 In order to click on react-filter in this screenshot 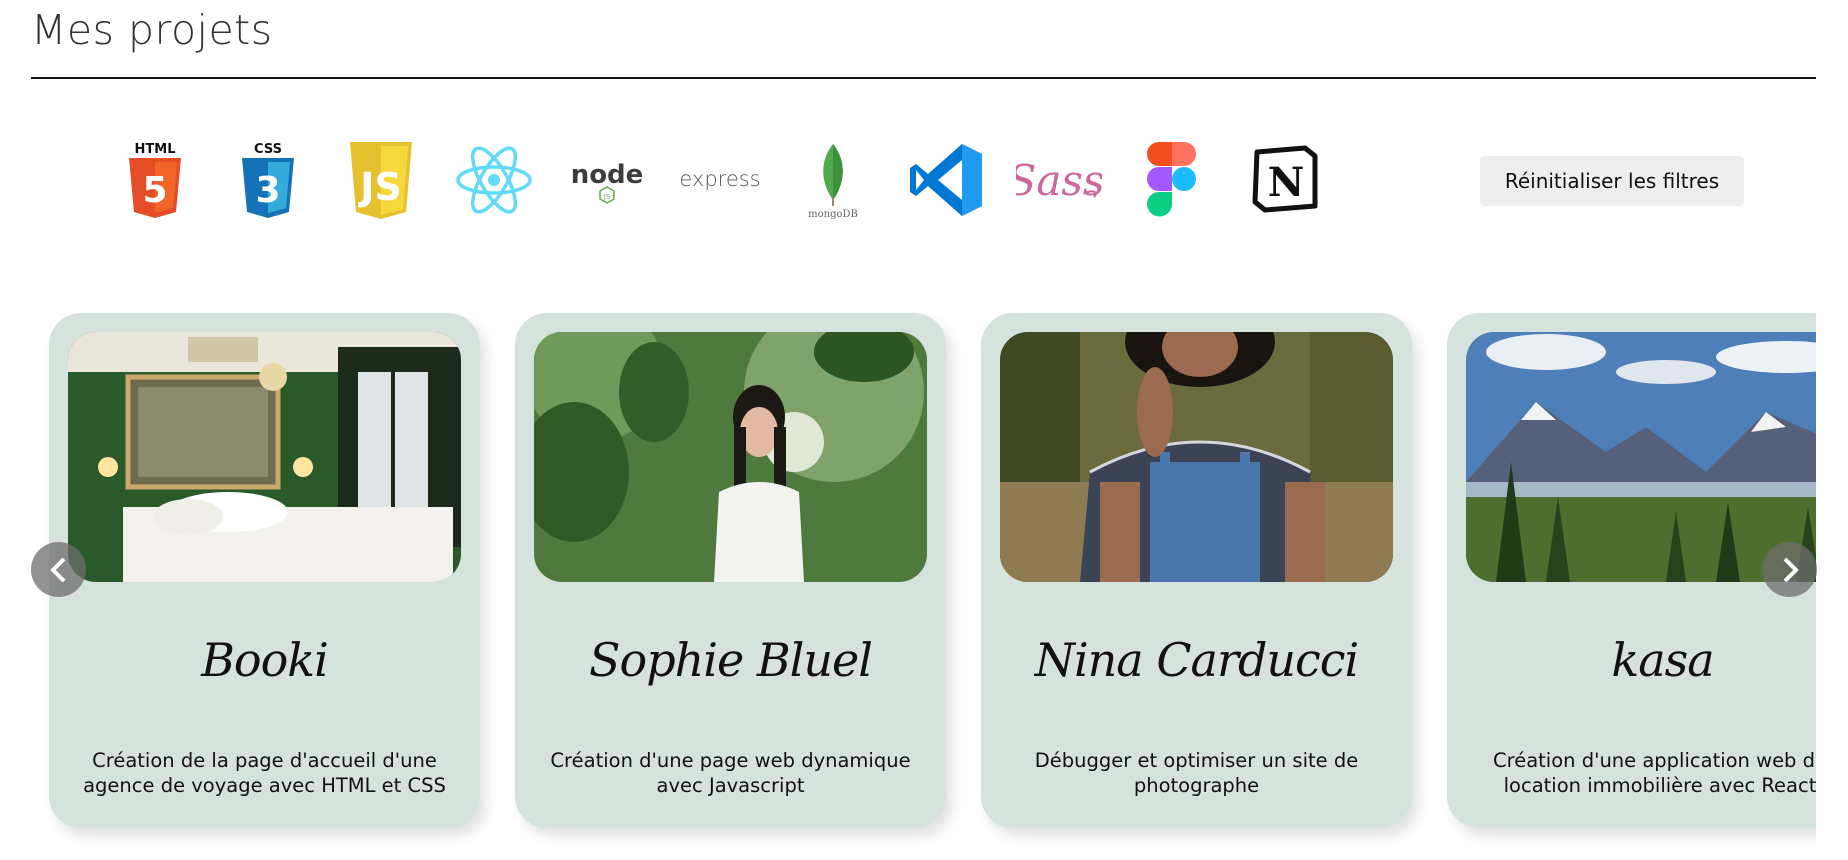, I will do `click(494, 180)`.